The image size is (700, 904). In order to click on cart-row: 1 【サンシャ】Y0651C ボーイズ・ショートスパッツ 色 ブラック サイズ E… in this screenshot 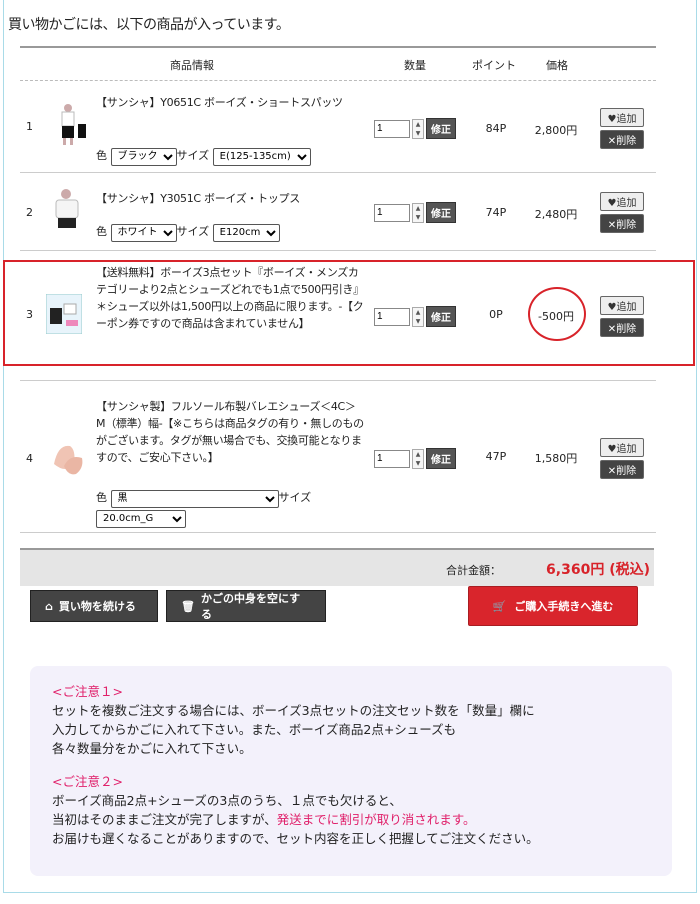, I will do `click(338, 126)`.